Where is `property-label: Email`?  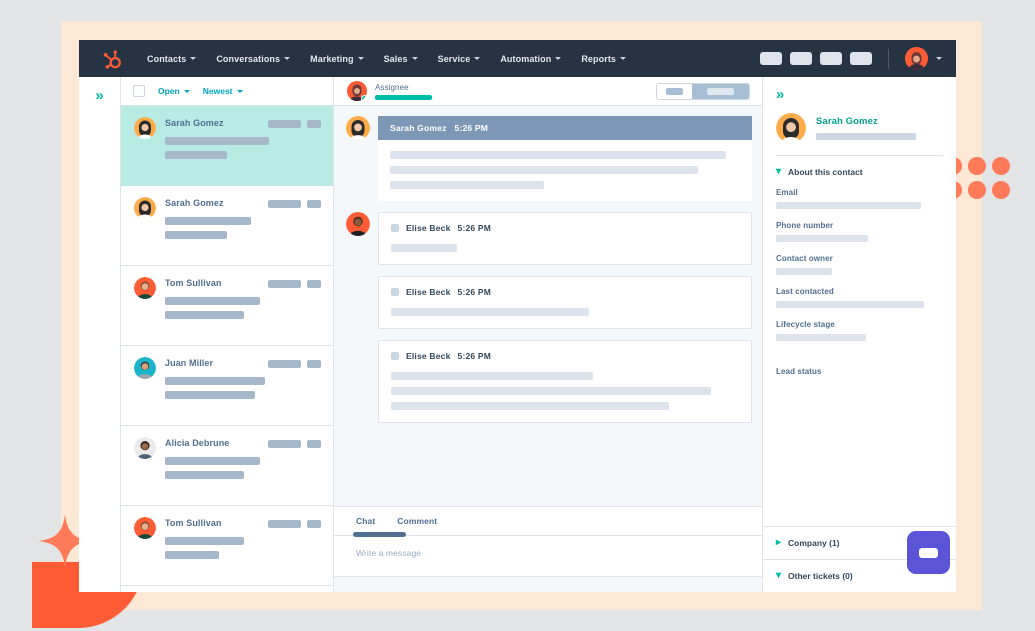 property-label: Email is located at coordinates (787, 192).